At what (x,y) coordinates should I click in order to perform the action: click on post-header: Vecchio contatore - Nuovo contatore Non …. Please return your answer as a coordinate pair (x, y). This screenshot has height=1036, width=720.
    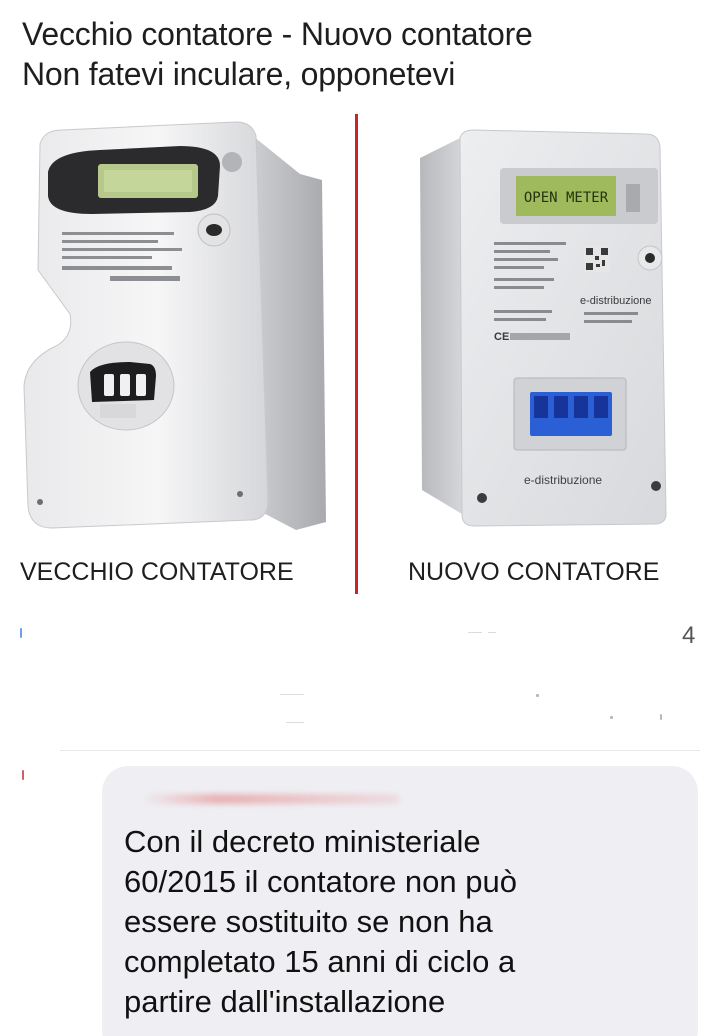
    Looking at the image, I should click on (362, 54).